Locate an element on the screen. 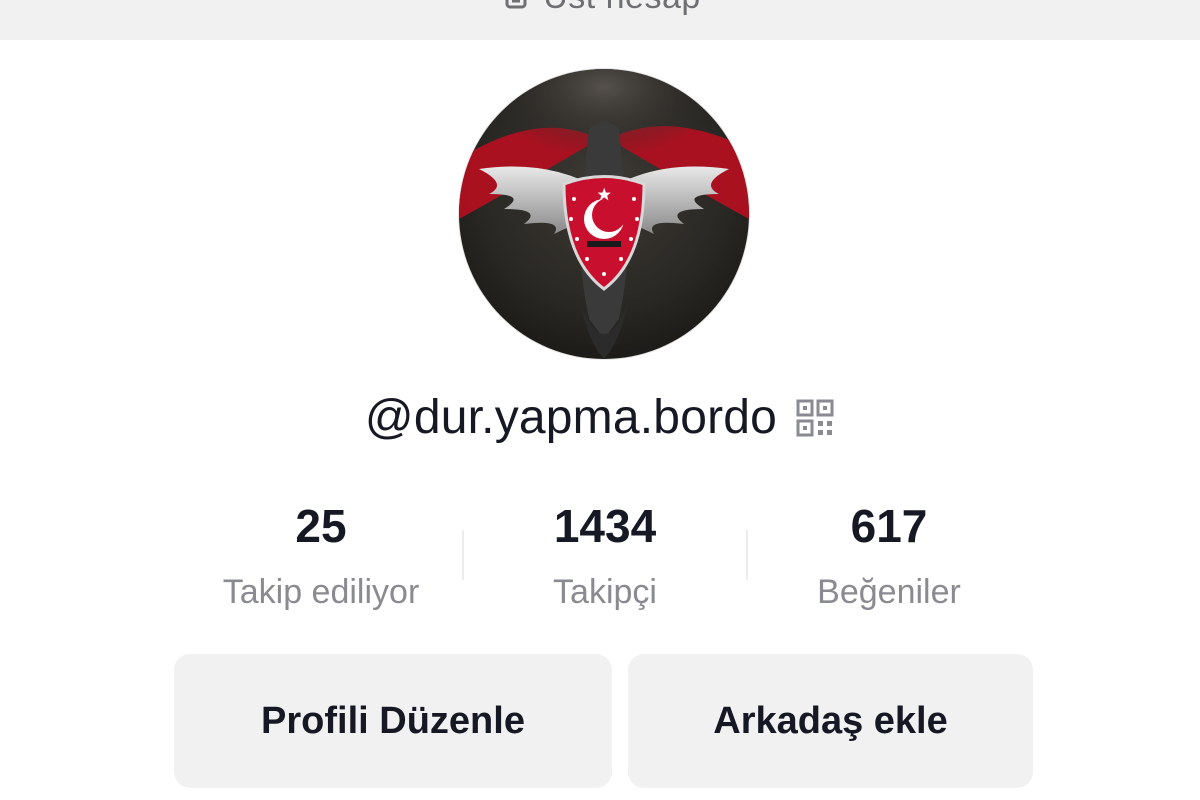 The height and width of the screenshot is (800, 1200). add-friend-button: Arkadaş ekle is located at coordinates (830, 721).